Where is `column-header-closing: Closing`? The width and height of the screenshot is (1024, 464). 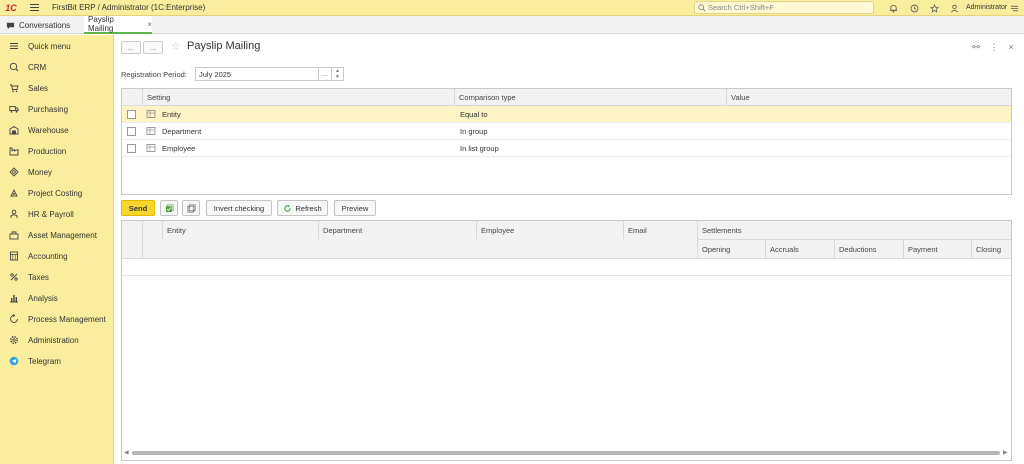
column-header-closing: Closing is located at coordinates (991, 249).